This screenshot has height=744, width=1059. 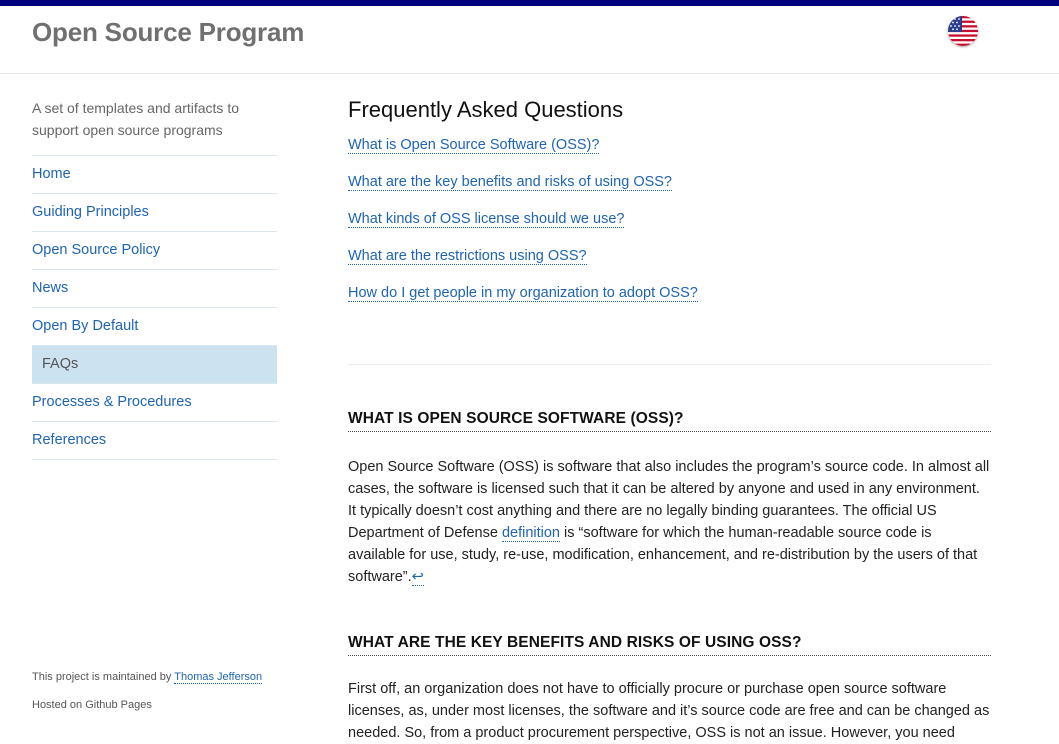 I want to click on faq-link: What is Open Source Software (OSS)?, so click(x=474, y=145).